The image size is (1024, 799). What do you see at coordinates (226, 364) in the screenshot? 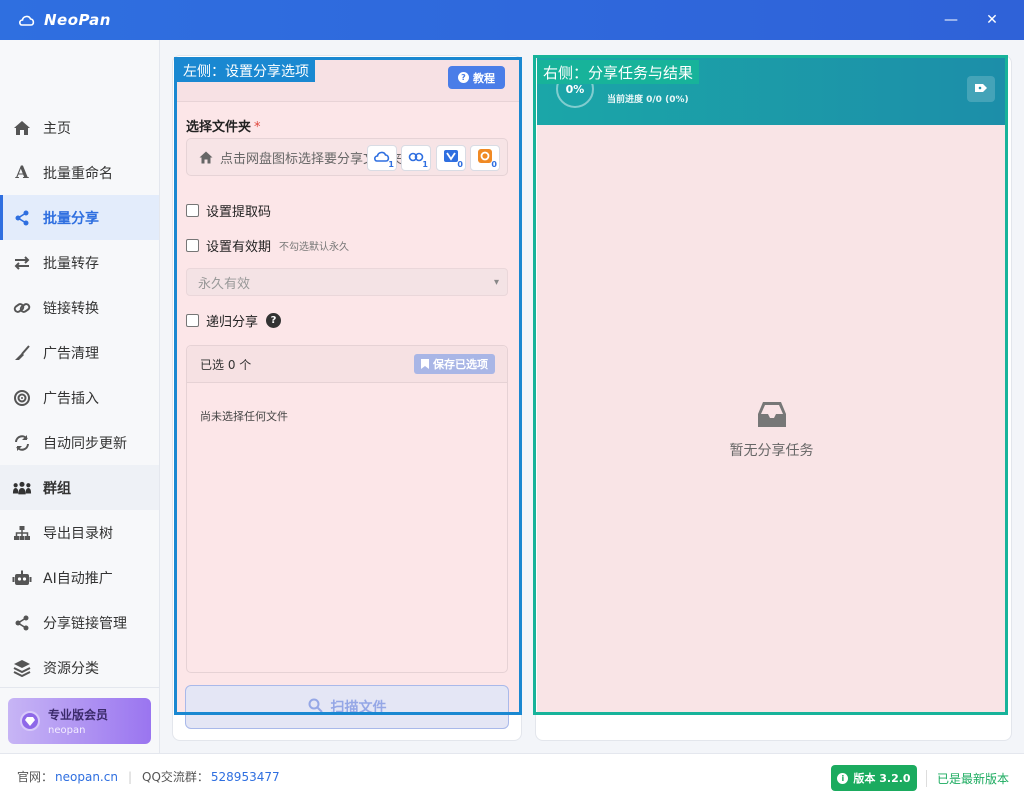
I see `selected-count: 已选 0 个` at bounding box center [226, 364].